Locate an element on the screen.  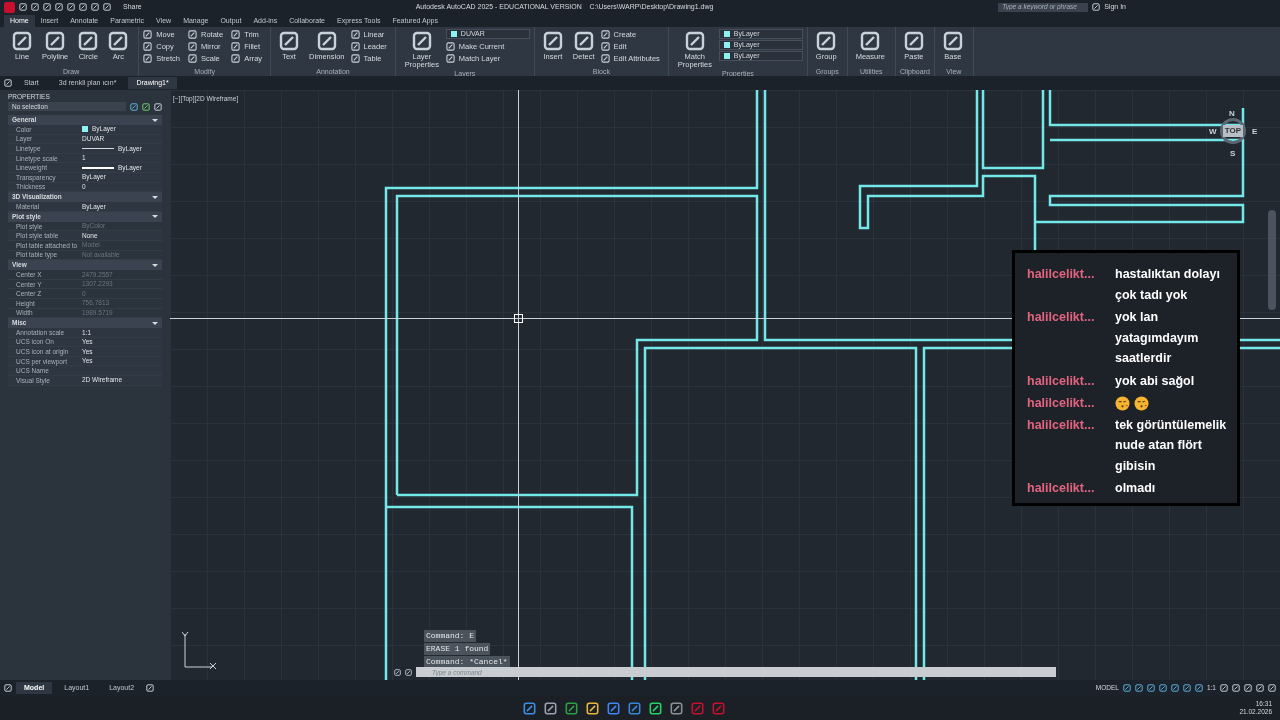
scrollbar-thumb is located at coordinates (1272, 260).